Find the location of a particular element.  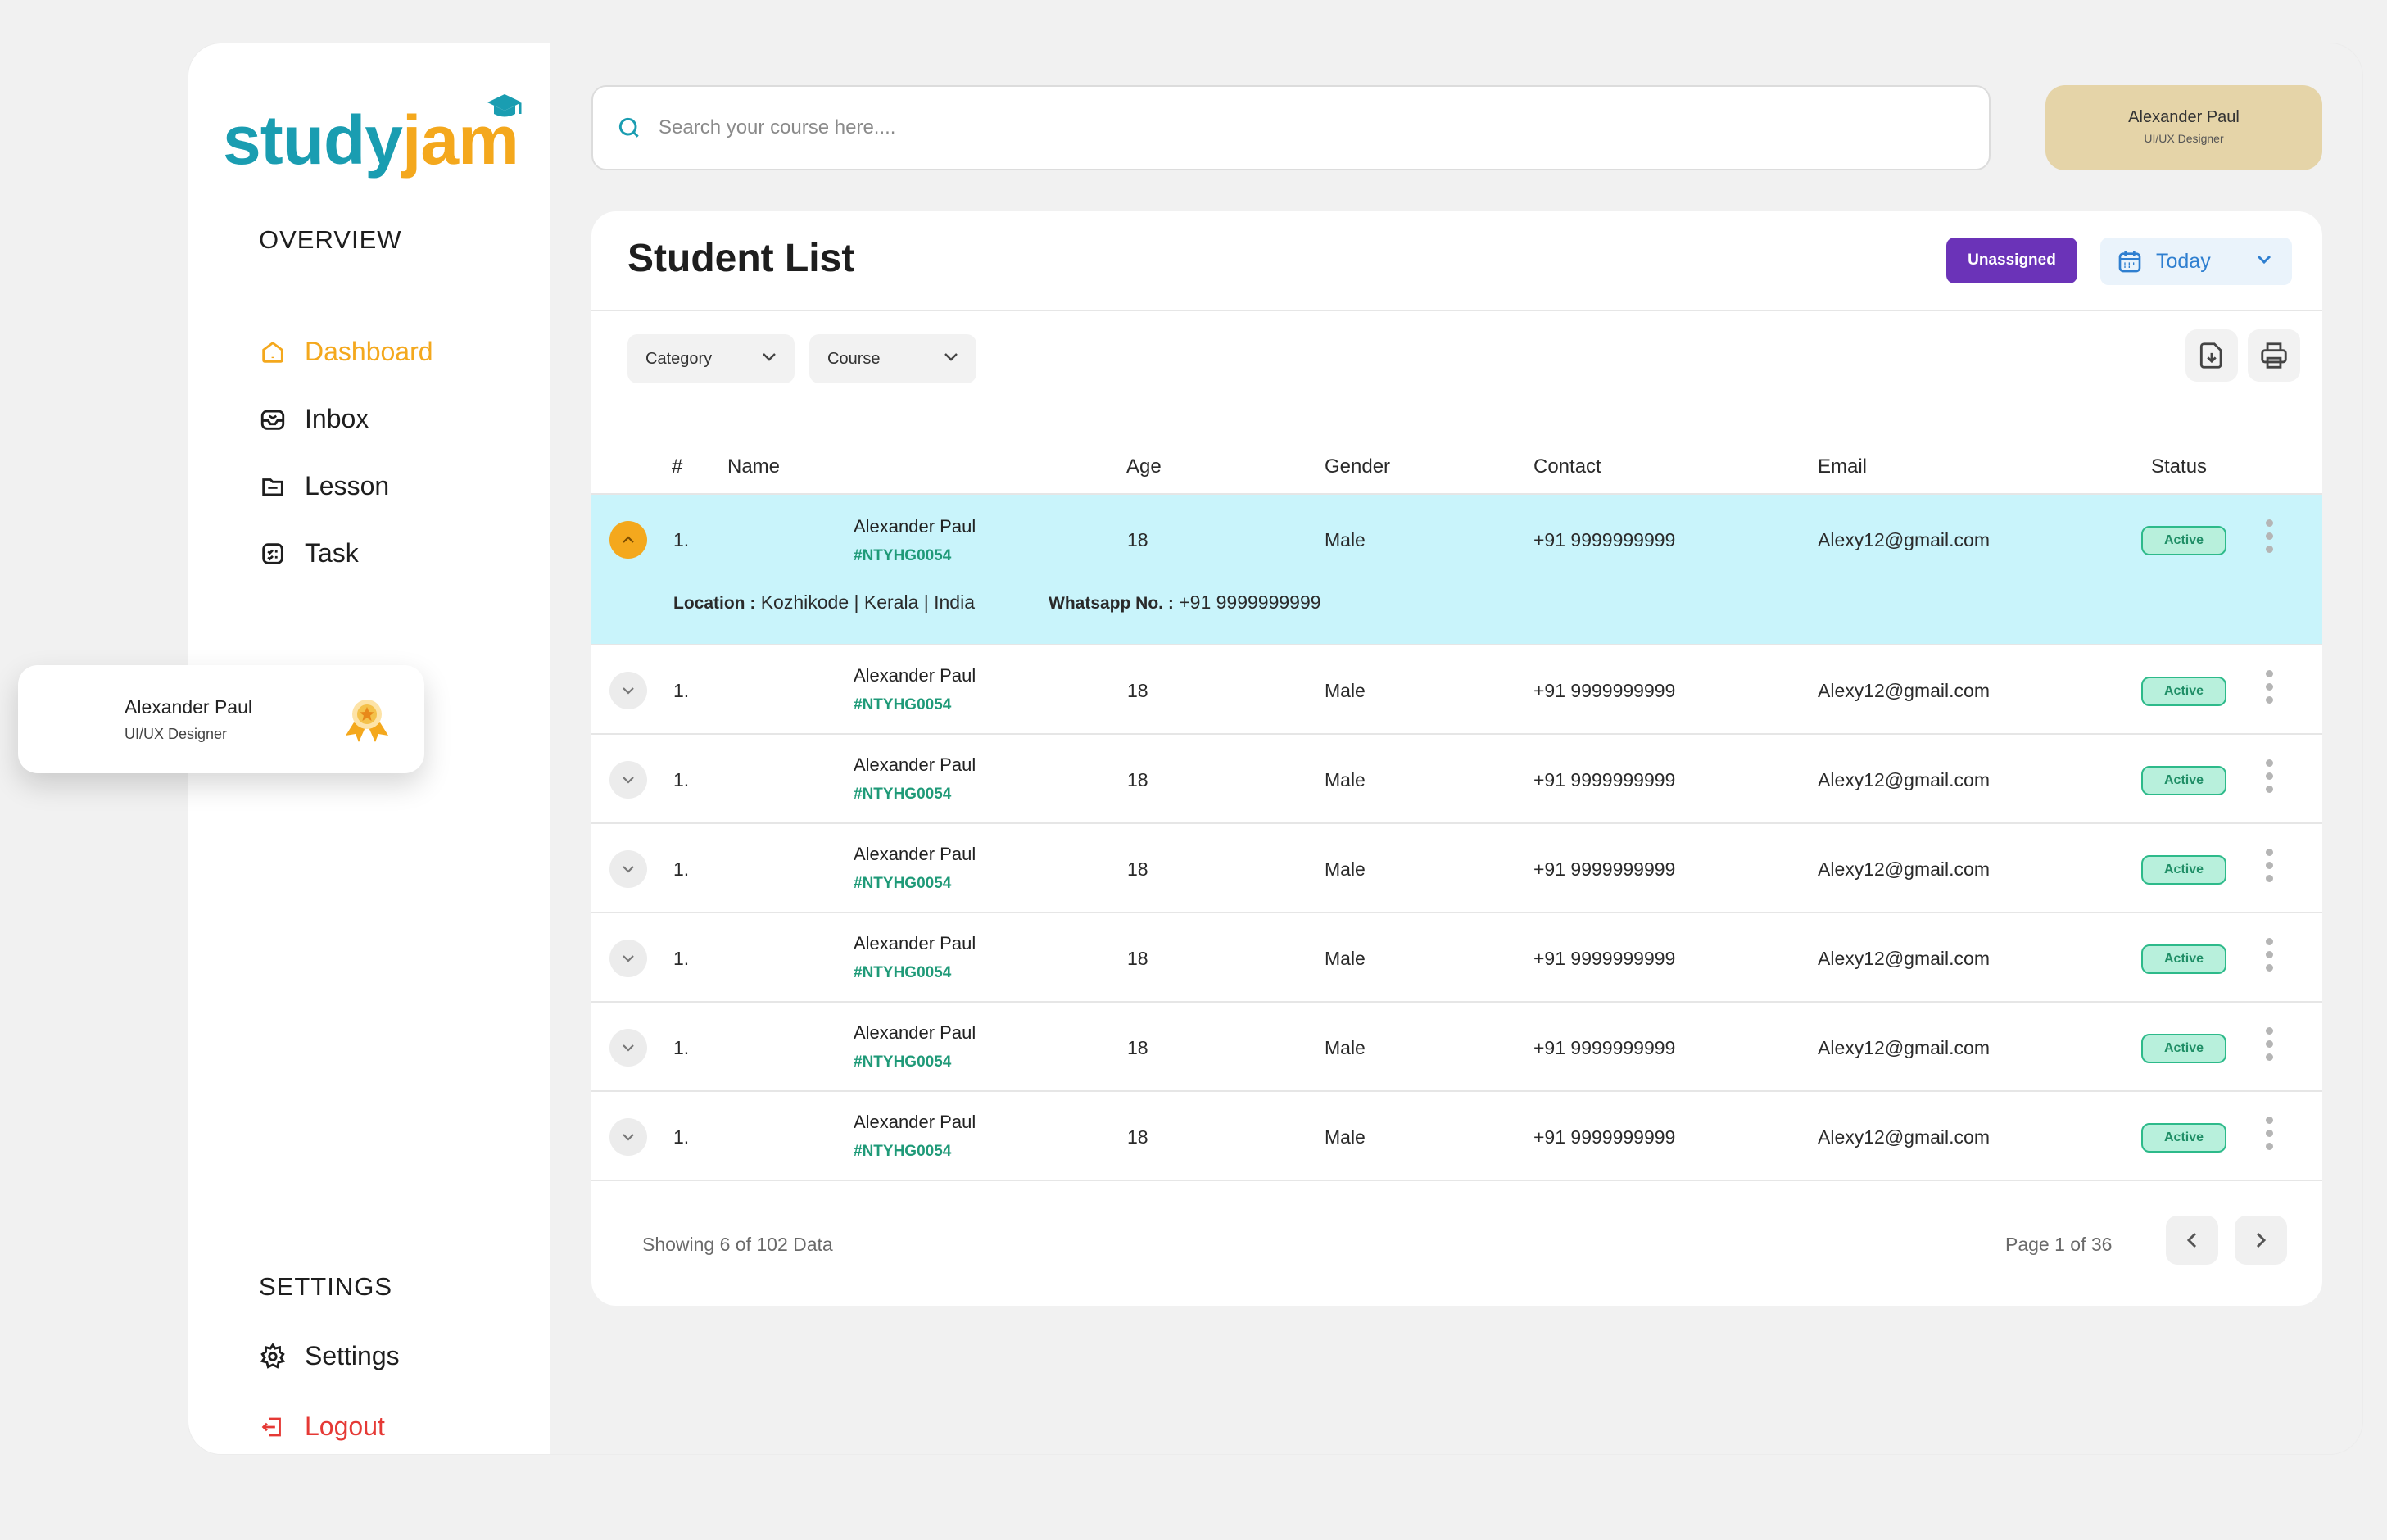

unassigned-button: Unassigned is located at coordinates (2011, 260).